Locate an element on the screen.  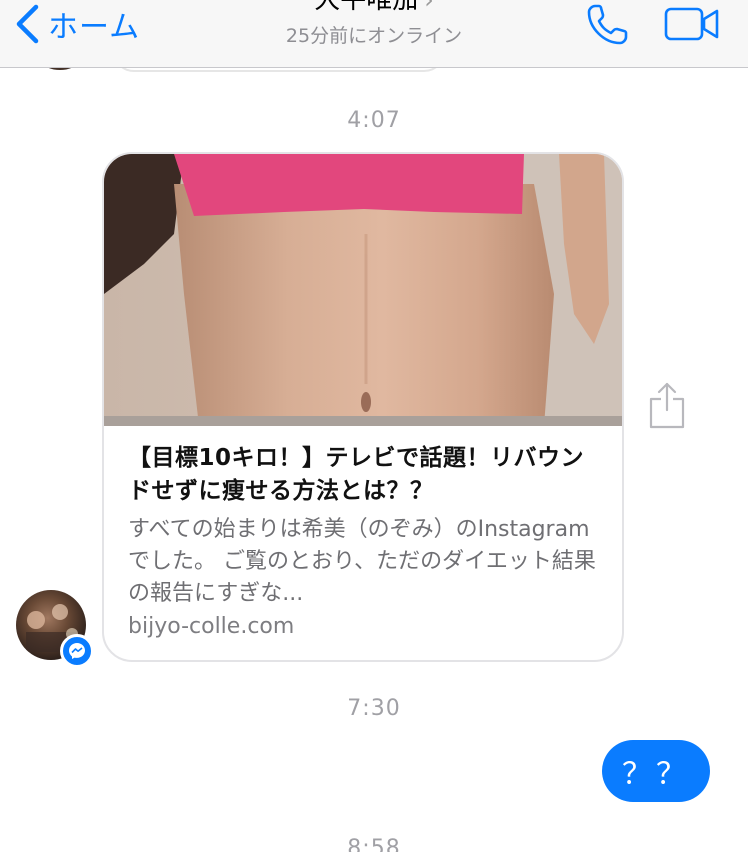
back-button-label: ホーム is located at coordinates (94, 27).